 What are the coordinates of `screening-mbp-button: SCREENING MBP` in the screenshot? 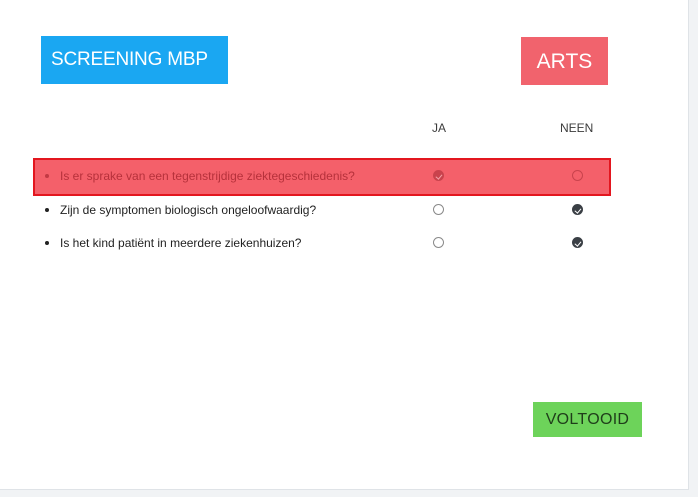 It's located at (134, 60).